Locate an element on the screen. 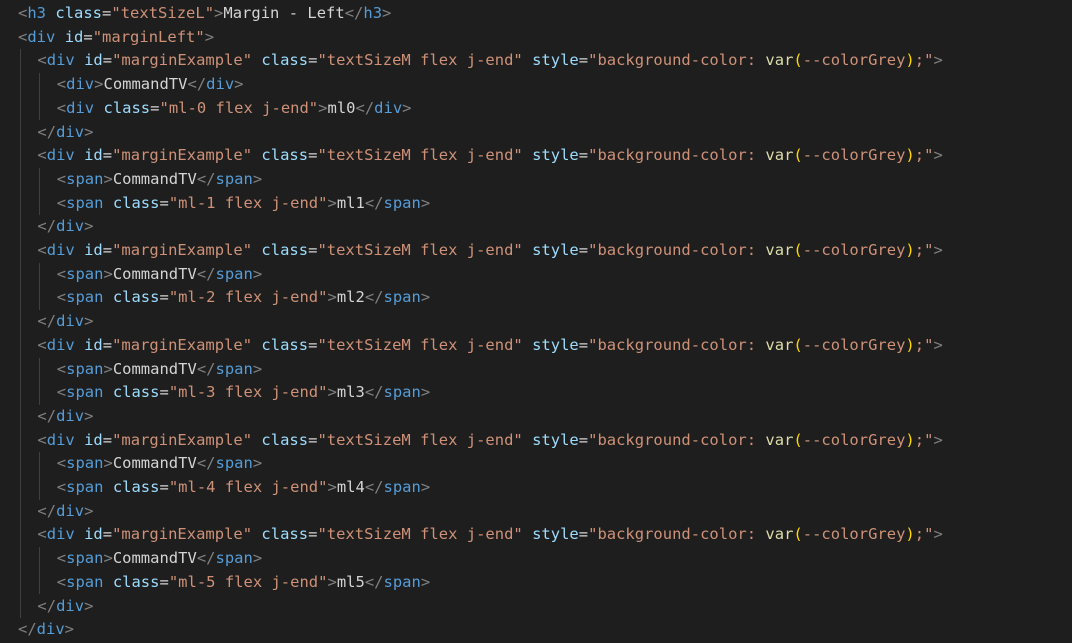 Image resolution: width=1072 pixels, height=643 pixels. code-token-string: "ml-3 flex j-end" is located at coordinates (248, 392).